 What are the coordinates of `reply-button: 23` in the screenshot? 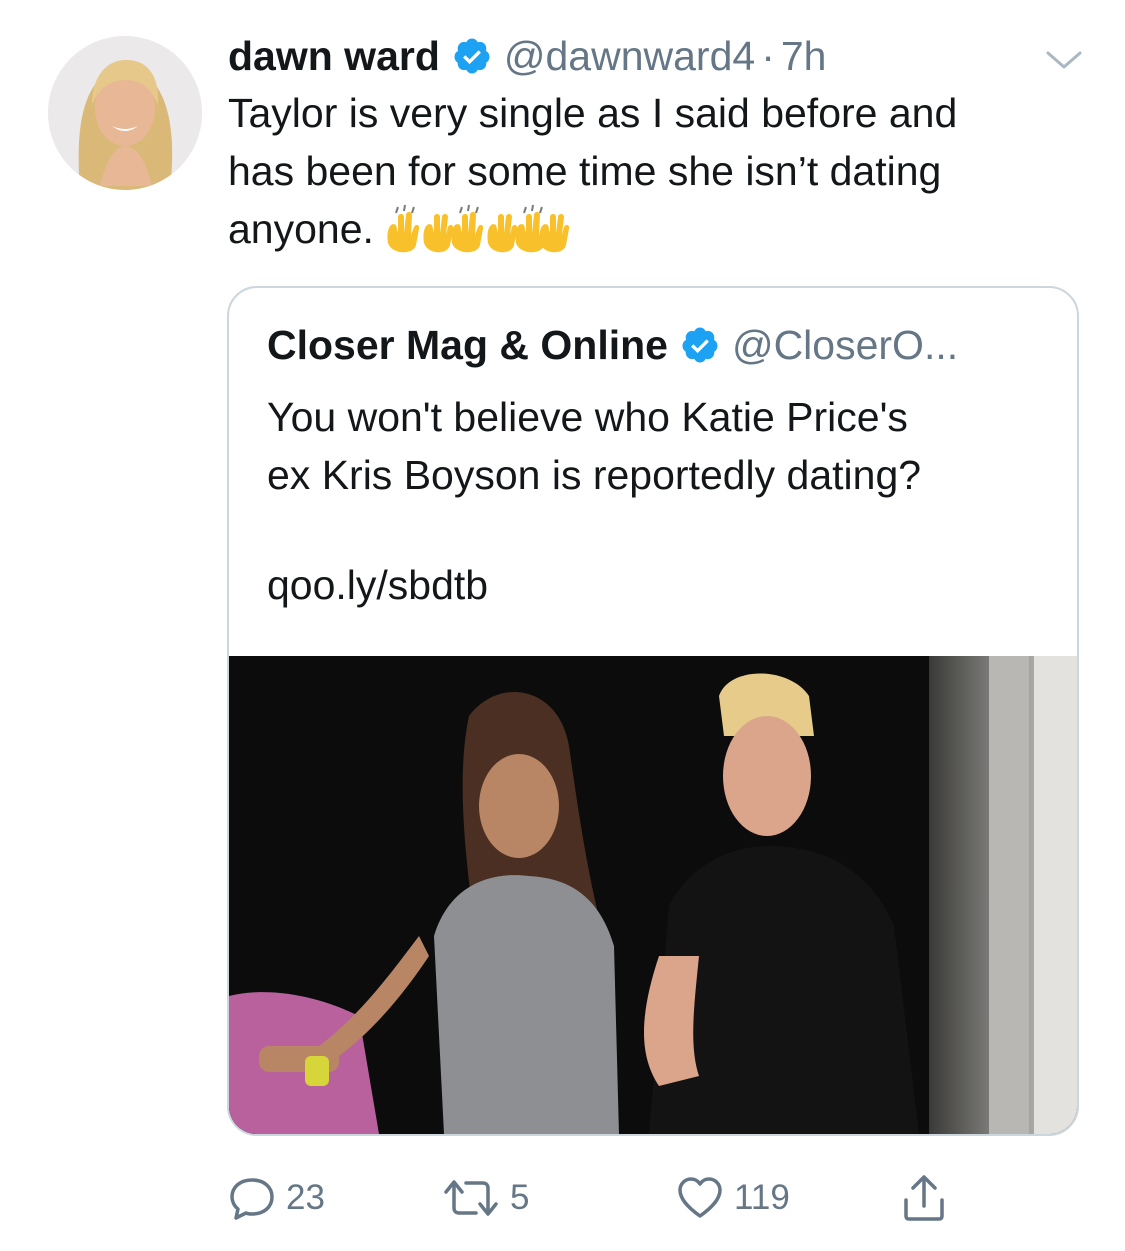 It's located at (276, 1198).